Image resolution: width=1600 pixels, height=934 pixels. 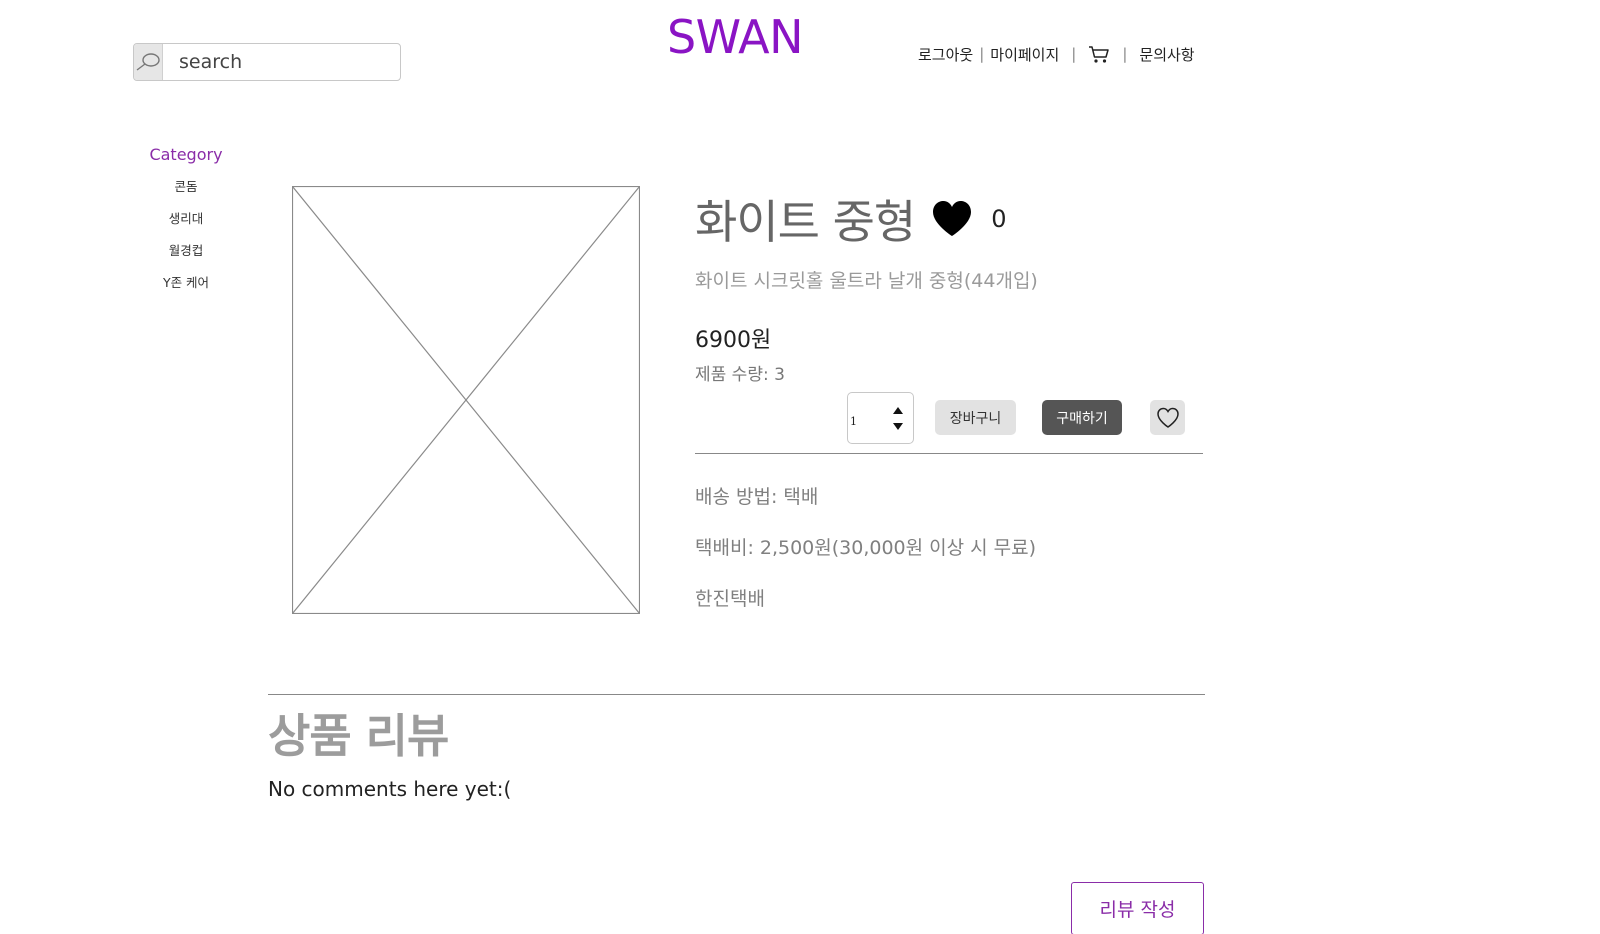 I want to click on like-count: 0, so click(x=999, y=219).